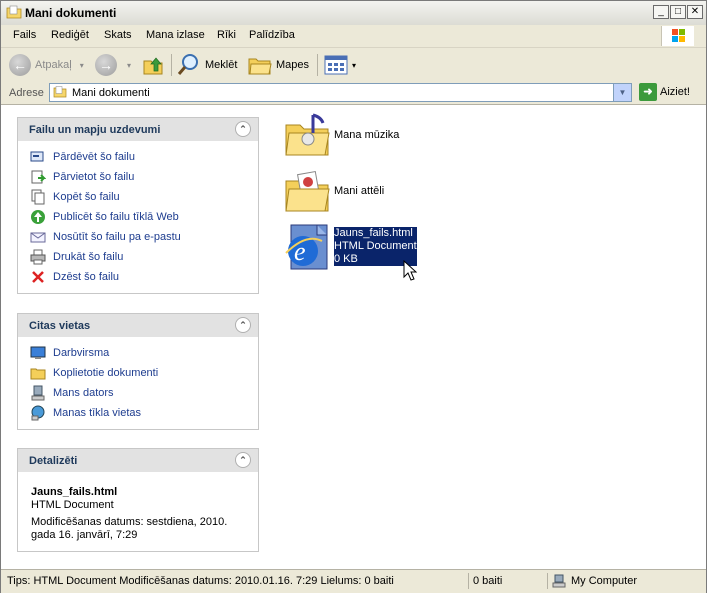  Describe the element at coordinates (367, 135) in the screenshot. I see `file-name: Mana mūzika` at that location.